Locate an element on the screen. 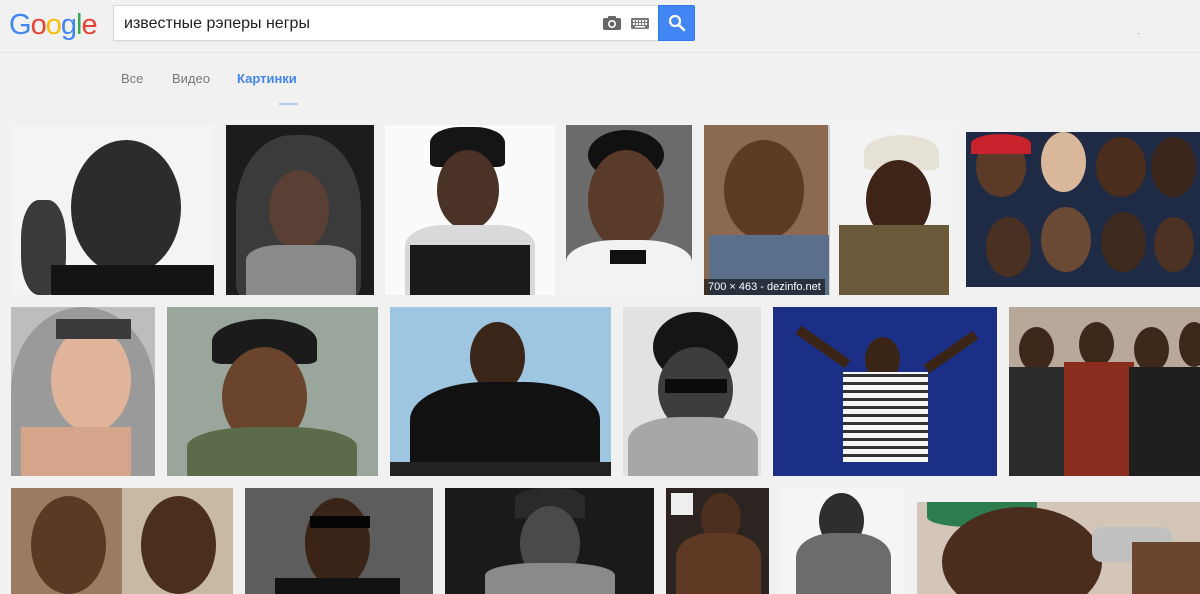  image-result: 700 × 463 - dezinfo.net is located at coordinates (829, 210).